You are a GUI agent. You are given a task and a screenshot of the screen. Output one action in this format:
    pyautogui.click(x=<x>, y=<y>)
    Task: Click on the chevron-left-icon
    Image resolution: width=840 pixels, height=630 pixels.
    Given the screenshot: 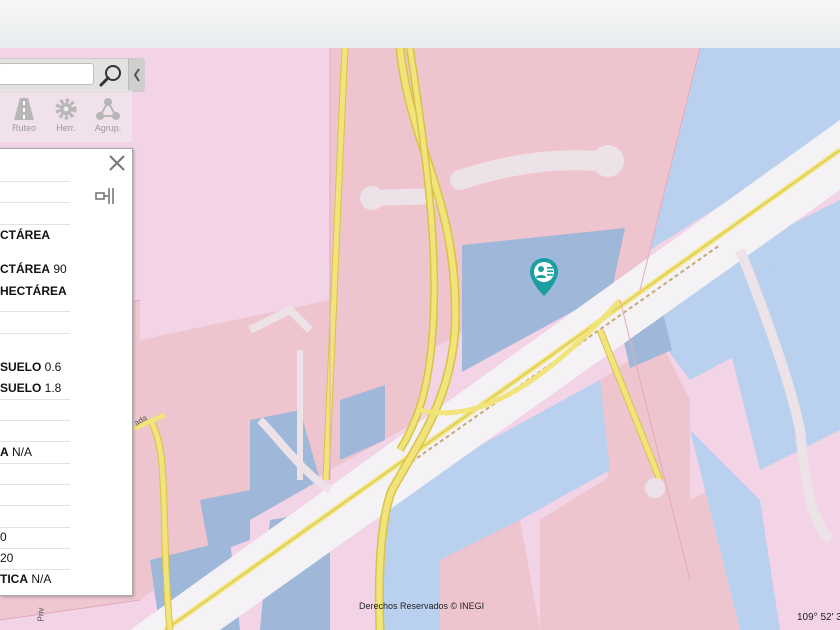 What is the action you would take?
    pyautogui.click(x=136, y=75)
    